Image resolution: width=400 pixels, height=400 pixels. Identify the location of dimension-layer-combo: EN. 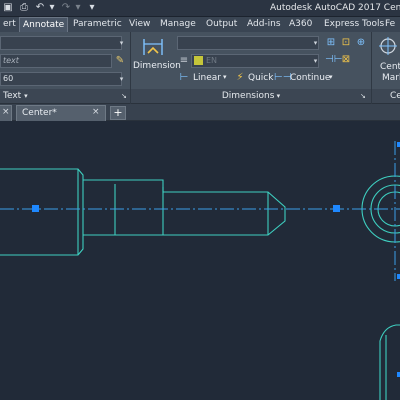
(255, 61).